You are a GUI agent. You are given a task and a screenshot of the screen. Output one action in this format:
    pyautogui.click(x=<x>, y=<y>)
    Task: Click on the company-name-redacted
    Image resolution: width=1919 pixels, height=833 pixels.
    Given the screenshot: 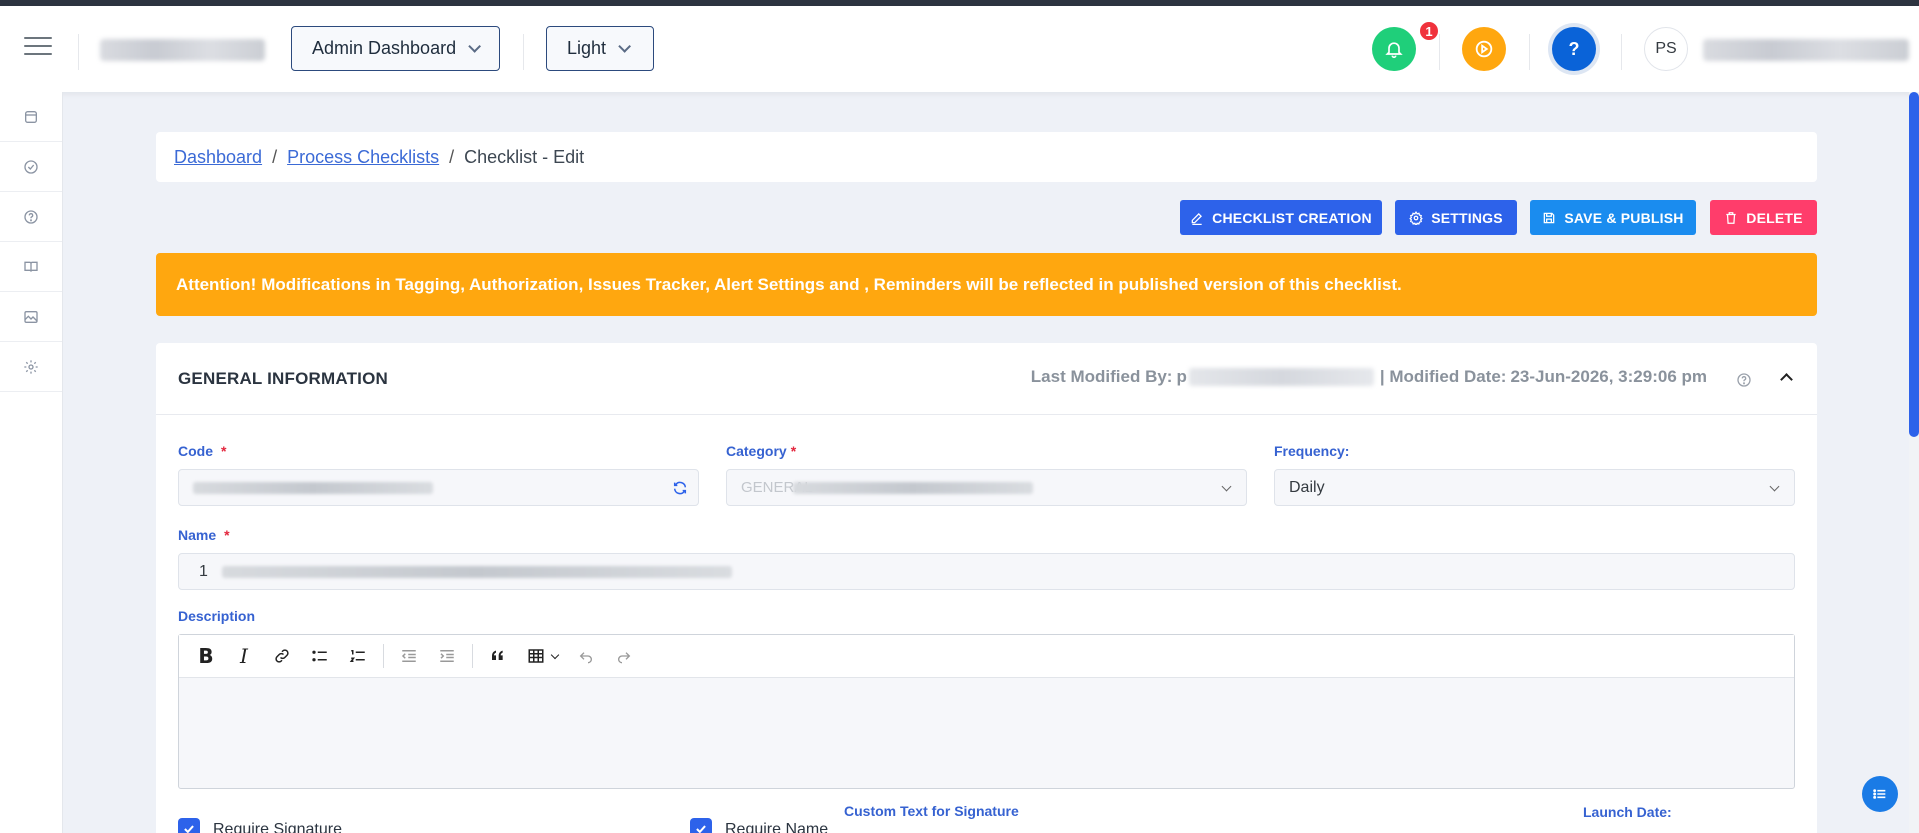 What is the action you would take?
    pyautogui.click(x=182, y=50)
    